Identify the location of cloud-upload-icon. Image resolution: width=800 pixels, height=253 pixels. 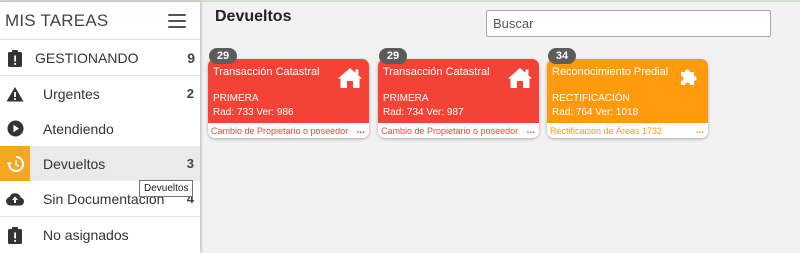
(15, 198).